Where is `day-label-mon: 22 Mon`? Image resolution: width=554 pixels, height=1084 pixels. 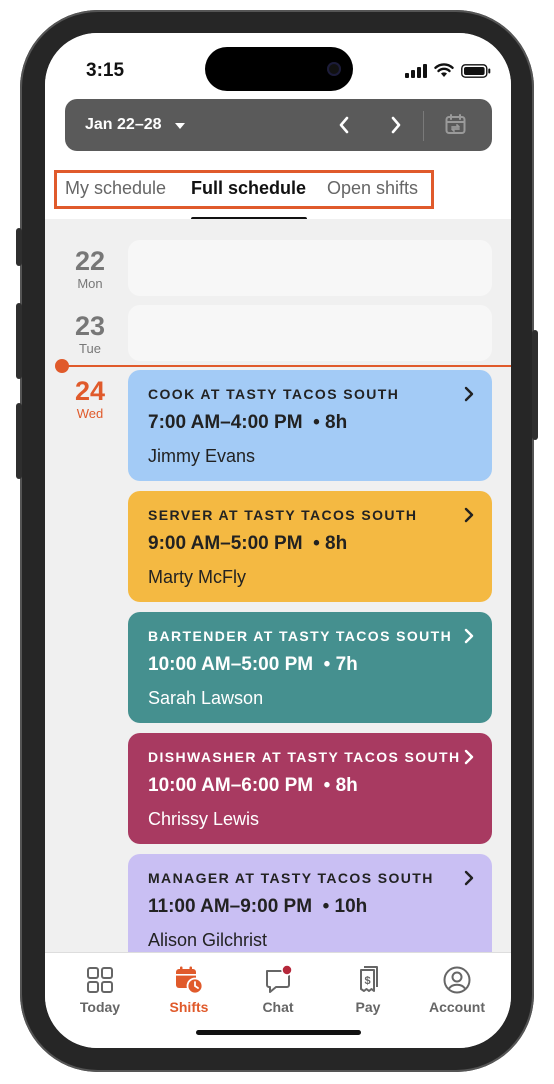 day-label-mon: 22 Mon is located at coordinates (90, 269).